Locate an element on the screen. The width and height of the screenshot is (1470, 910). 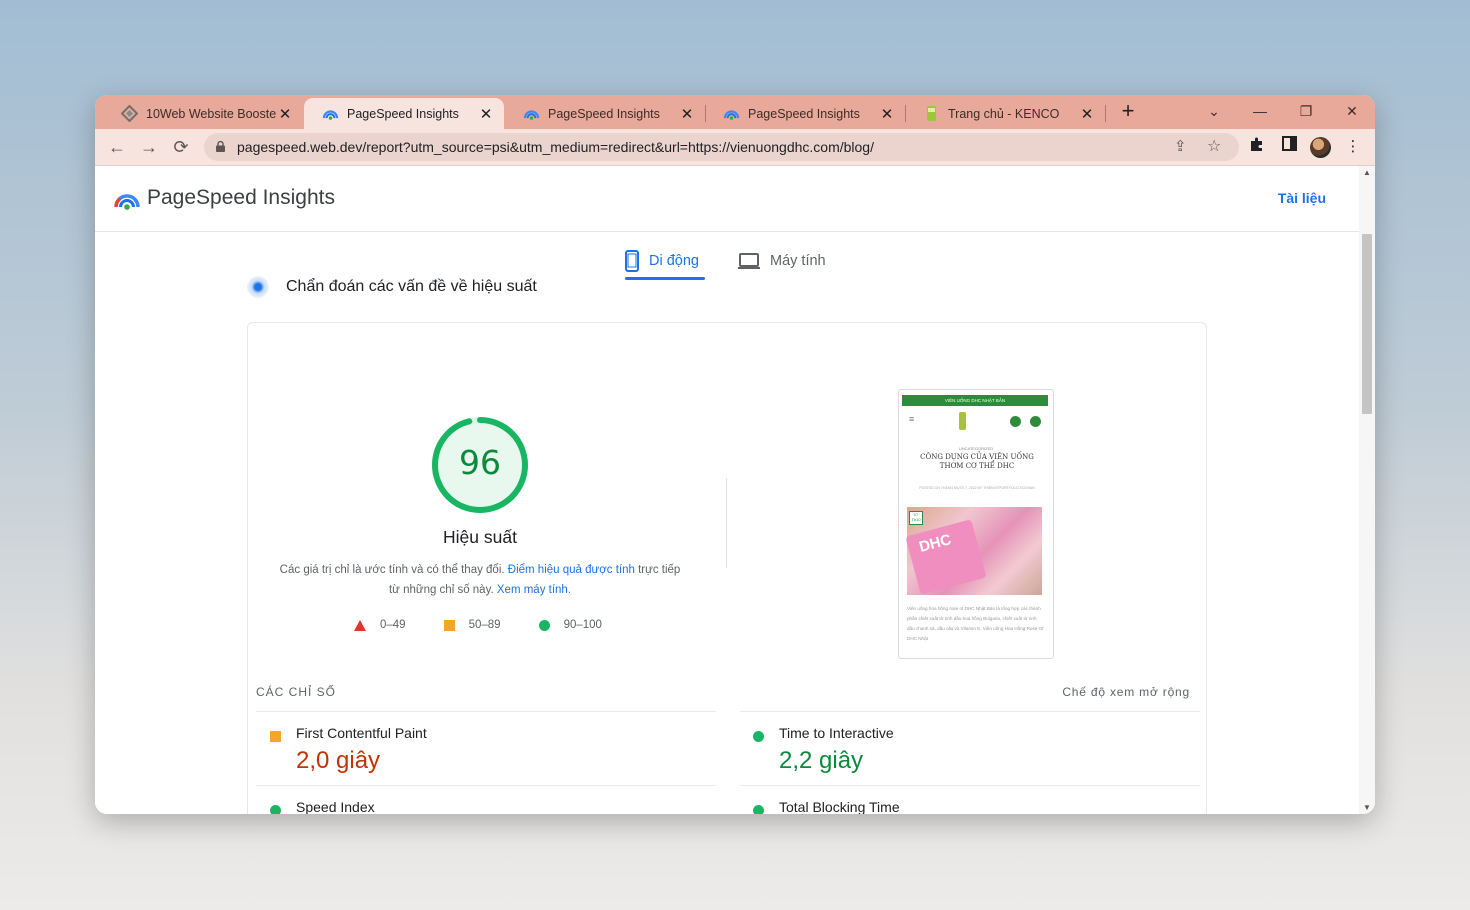
vertical-scrollbar: ▲ ▼ is located at coordinates (1367, 490).